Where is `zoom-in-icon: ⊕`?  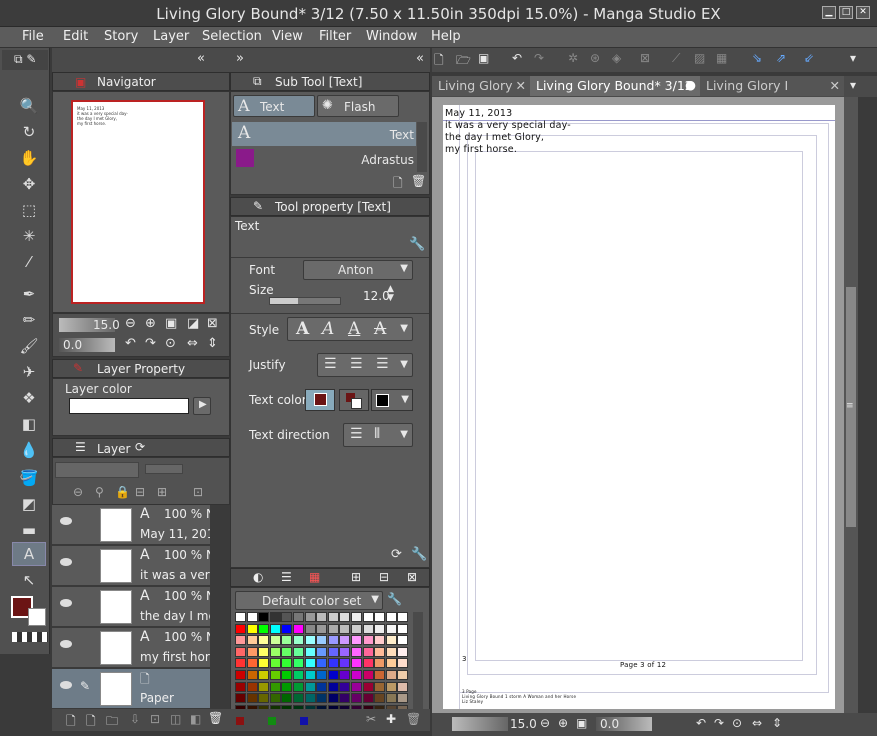 zoom-in-icon: ⊕ is located at coordinates (150, 323).